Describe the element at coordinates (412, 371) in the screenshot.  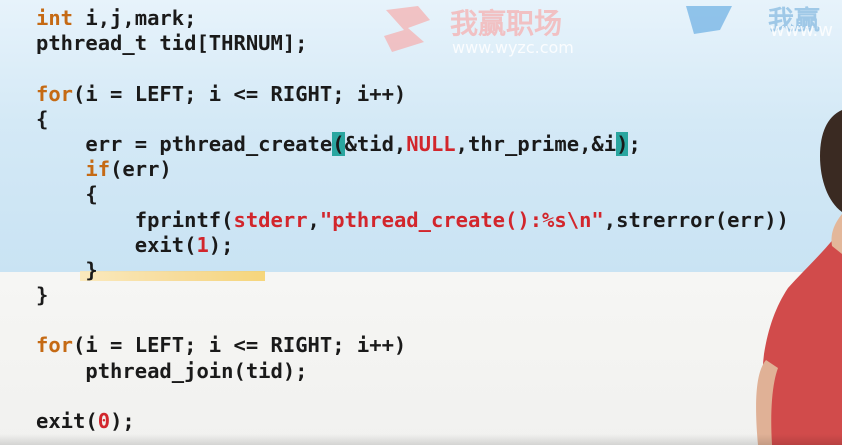
I see `code-line: pthread_join(tid);` at that location.